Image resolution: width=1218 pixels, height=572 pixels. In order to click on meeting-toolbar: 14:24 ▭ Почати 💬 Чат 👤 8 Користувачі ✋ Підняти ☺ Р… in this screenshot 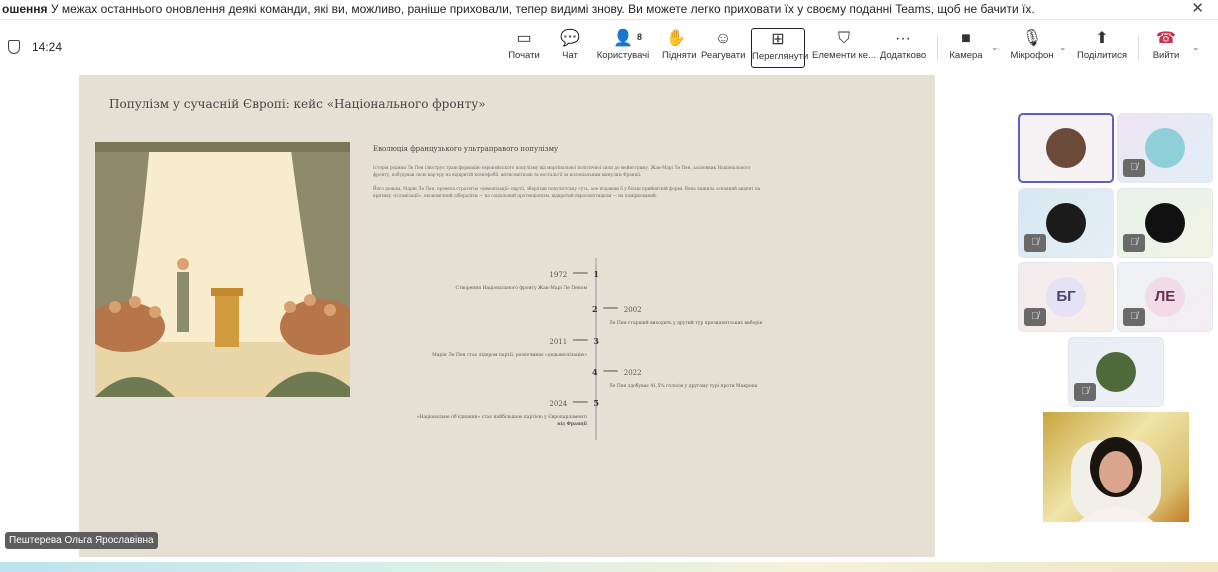, I will do `click(609, 47)`.